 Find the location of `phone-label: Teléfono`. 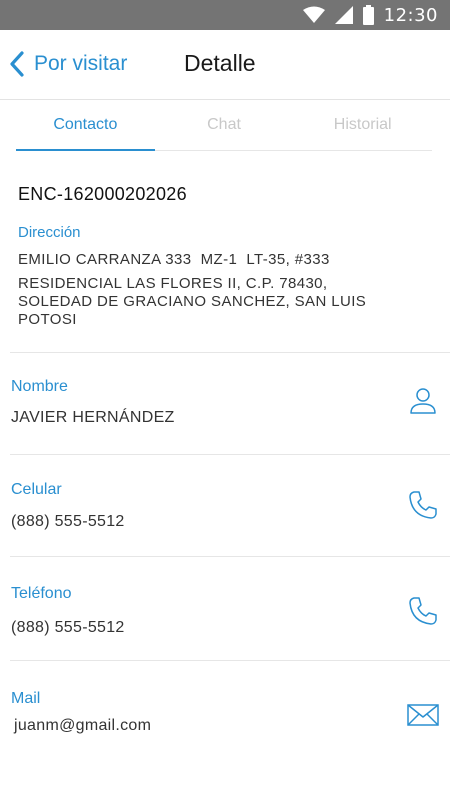

phone-label: Teléfono is located at coordinates (41, 593).